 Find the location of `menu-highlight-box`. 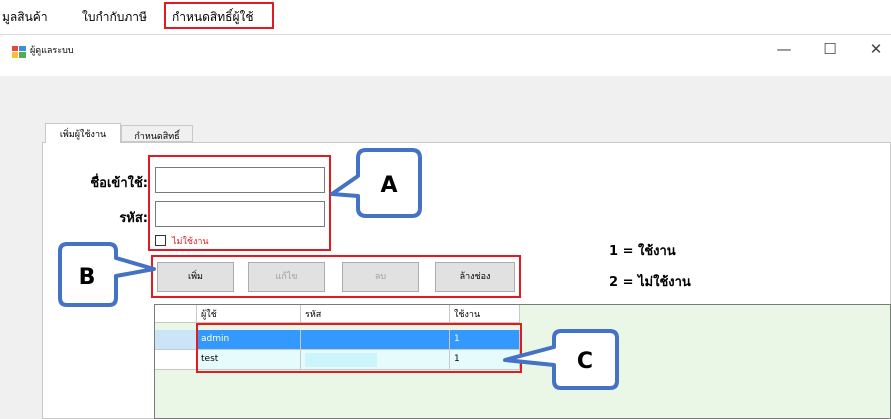

menu-highlight-box is located at coordinates (219, 15).